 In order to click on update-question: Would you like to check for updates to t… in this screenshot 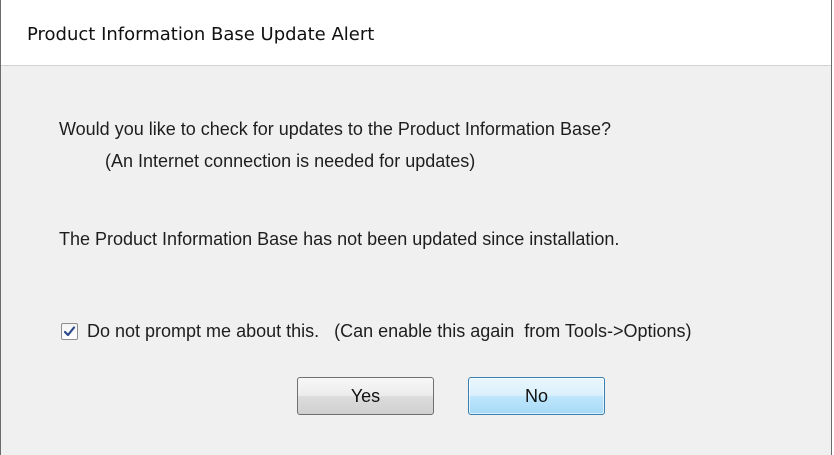, I will do `click(335, 129)`.